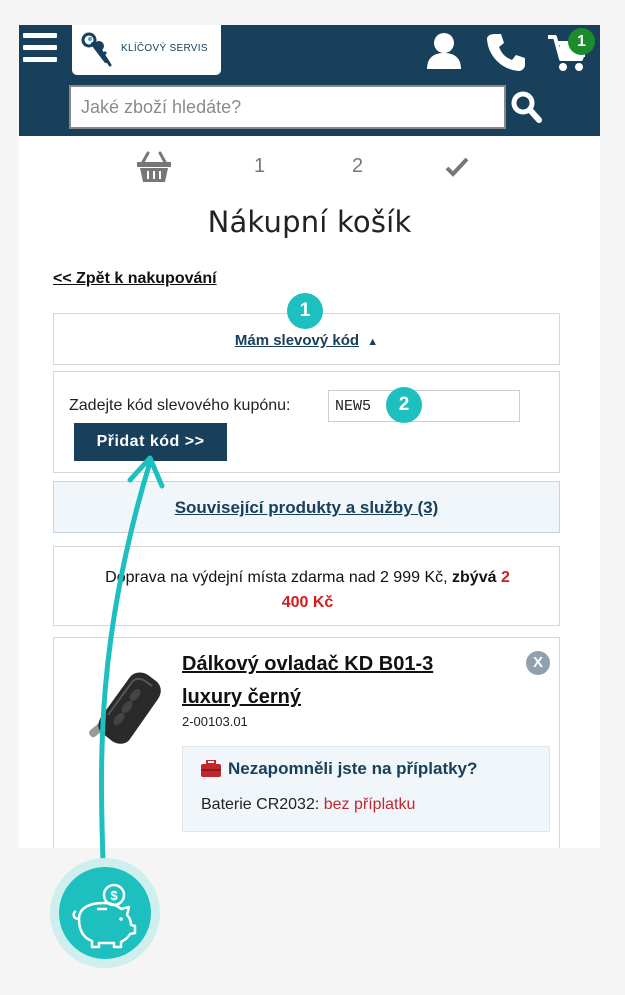  What do you see at coordinates (114, 895) in the screenshot?
I see `coin-symbol: $` at bounding box center [114, 895].